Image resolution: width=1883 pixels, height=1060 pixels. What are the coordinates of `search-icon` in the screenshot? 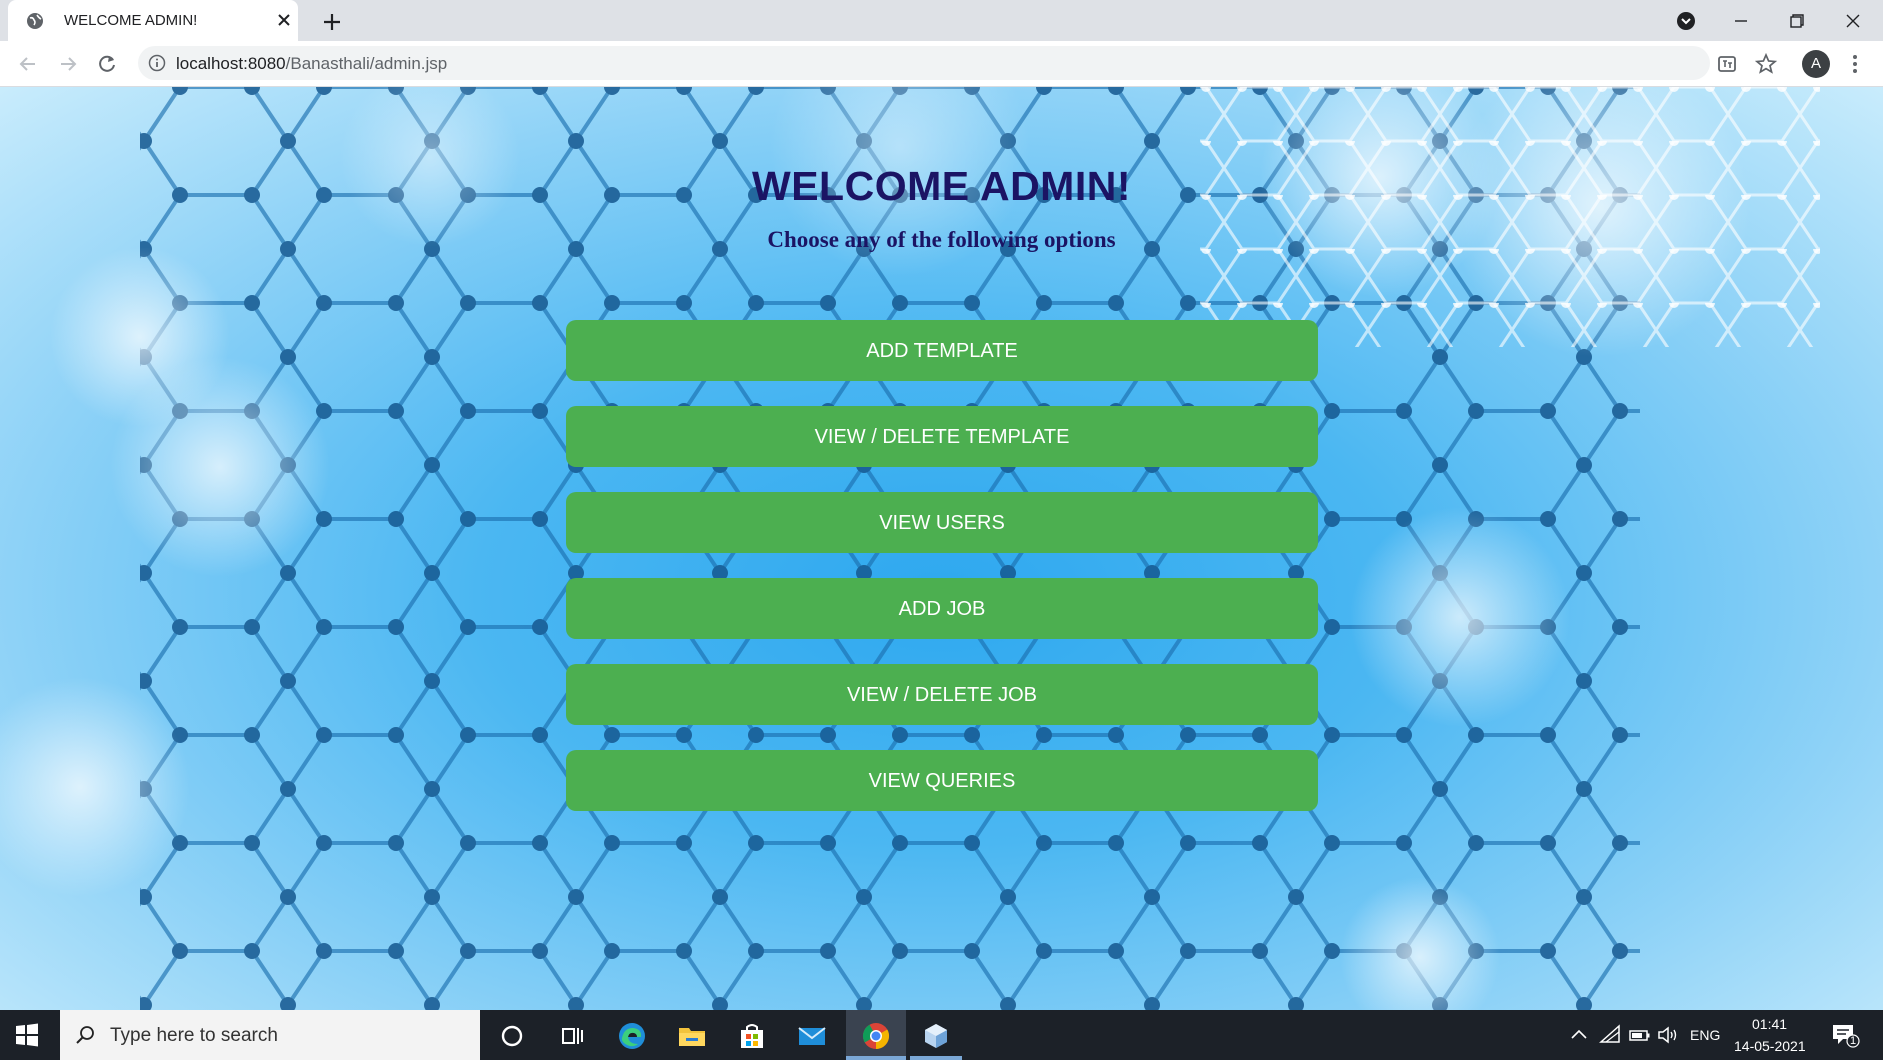 It's located at (85, 1035).